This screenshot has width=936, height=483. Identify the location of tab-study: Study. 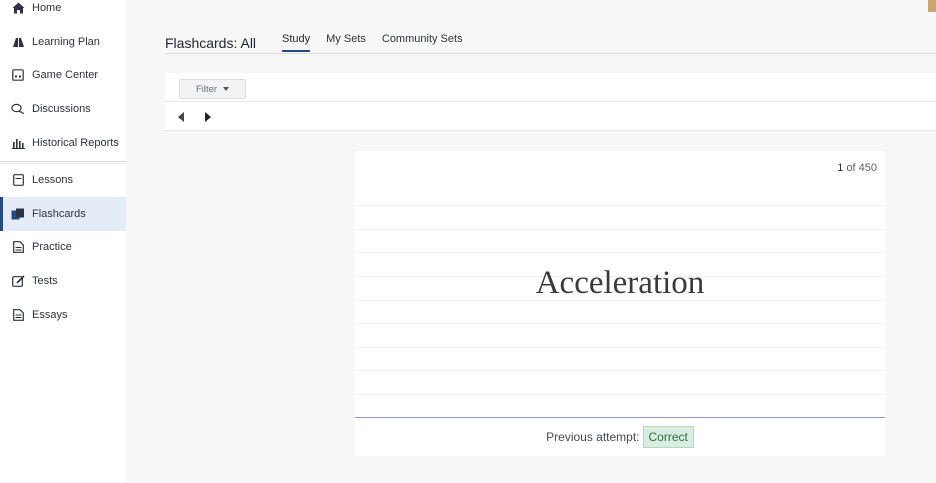
(296, 42).